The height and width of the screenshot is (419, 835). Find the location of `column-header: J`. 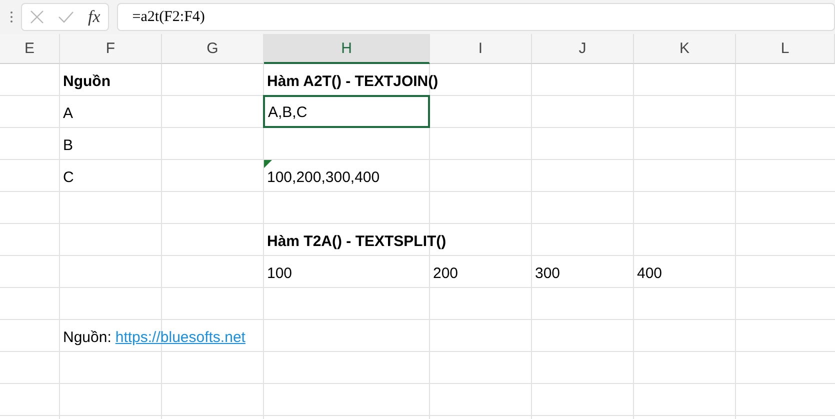

column-header: J is located at coordinates (583, 49).